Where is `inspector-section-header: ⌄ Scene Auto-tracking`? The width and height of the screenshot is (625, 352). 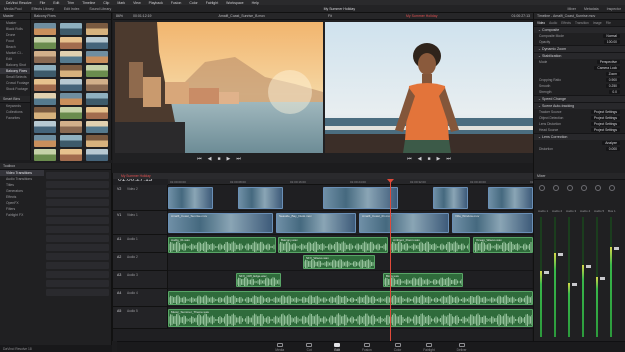 inspector-section-header: ⌄ Scene Auto-tracking is located at coordinates (579, 105).